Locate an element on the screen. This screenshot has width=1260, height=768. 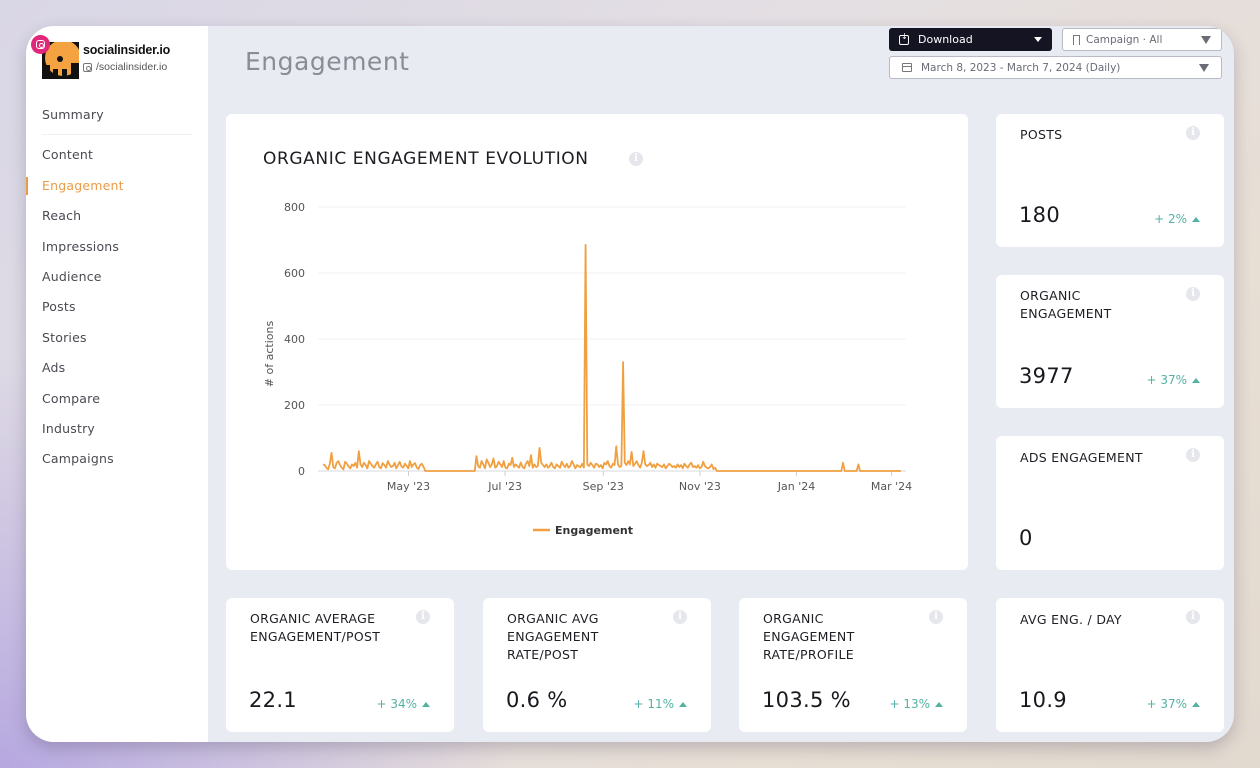
stat-change: + 34% is located at coordinates (403, 704).